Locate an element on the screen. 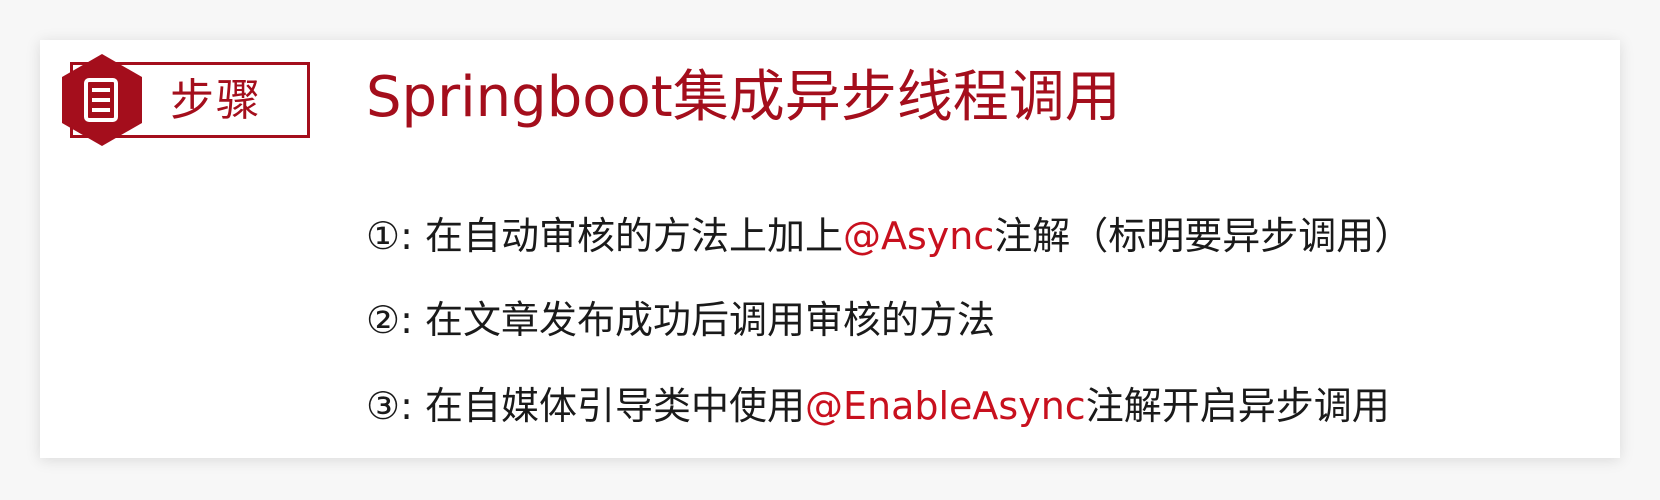 The image size is (1660, 500). step-text: 在自媒体引导类中使用 is located at coordinates (614, 406).